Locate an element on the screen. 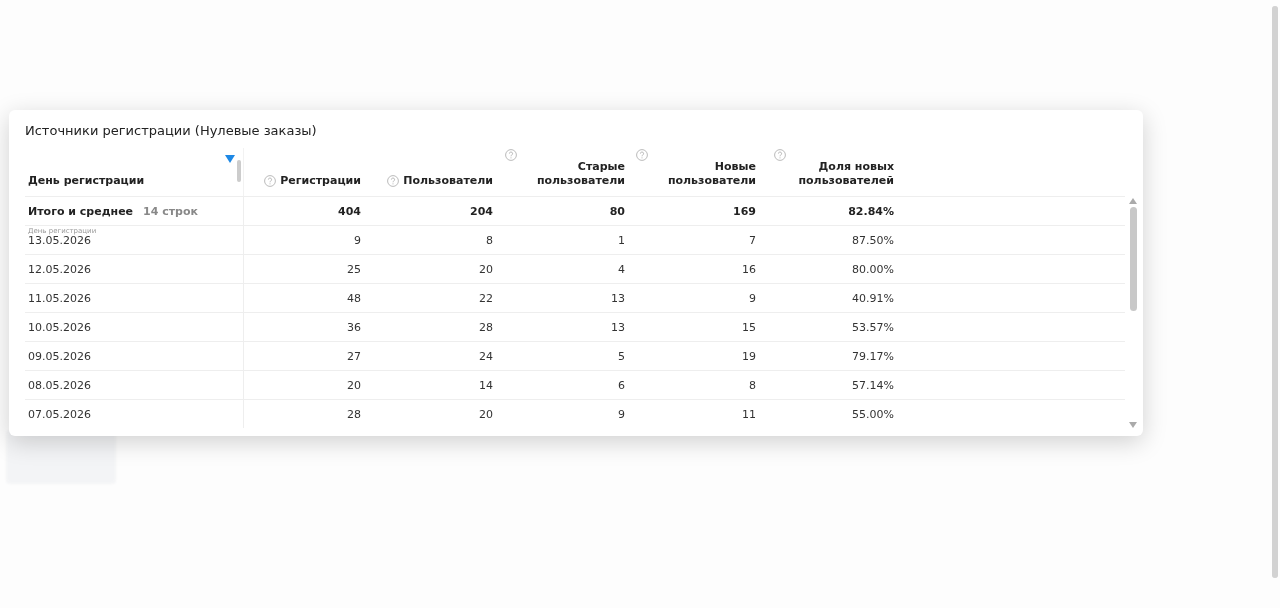 This screenshot has height=608, width=1280. table-cell: 11 is located at coordinates (749, 414).